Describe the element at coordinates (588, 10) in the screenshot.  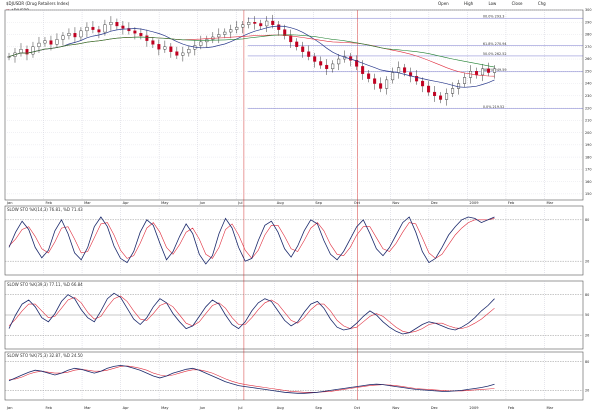
I see `y-tick-label: 300` at that location.